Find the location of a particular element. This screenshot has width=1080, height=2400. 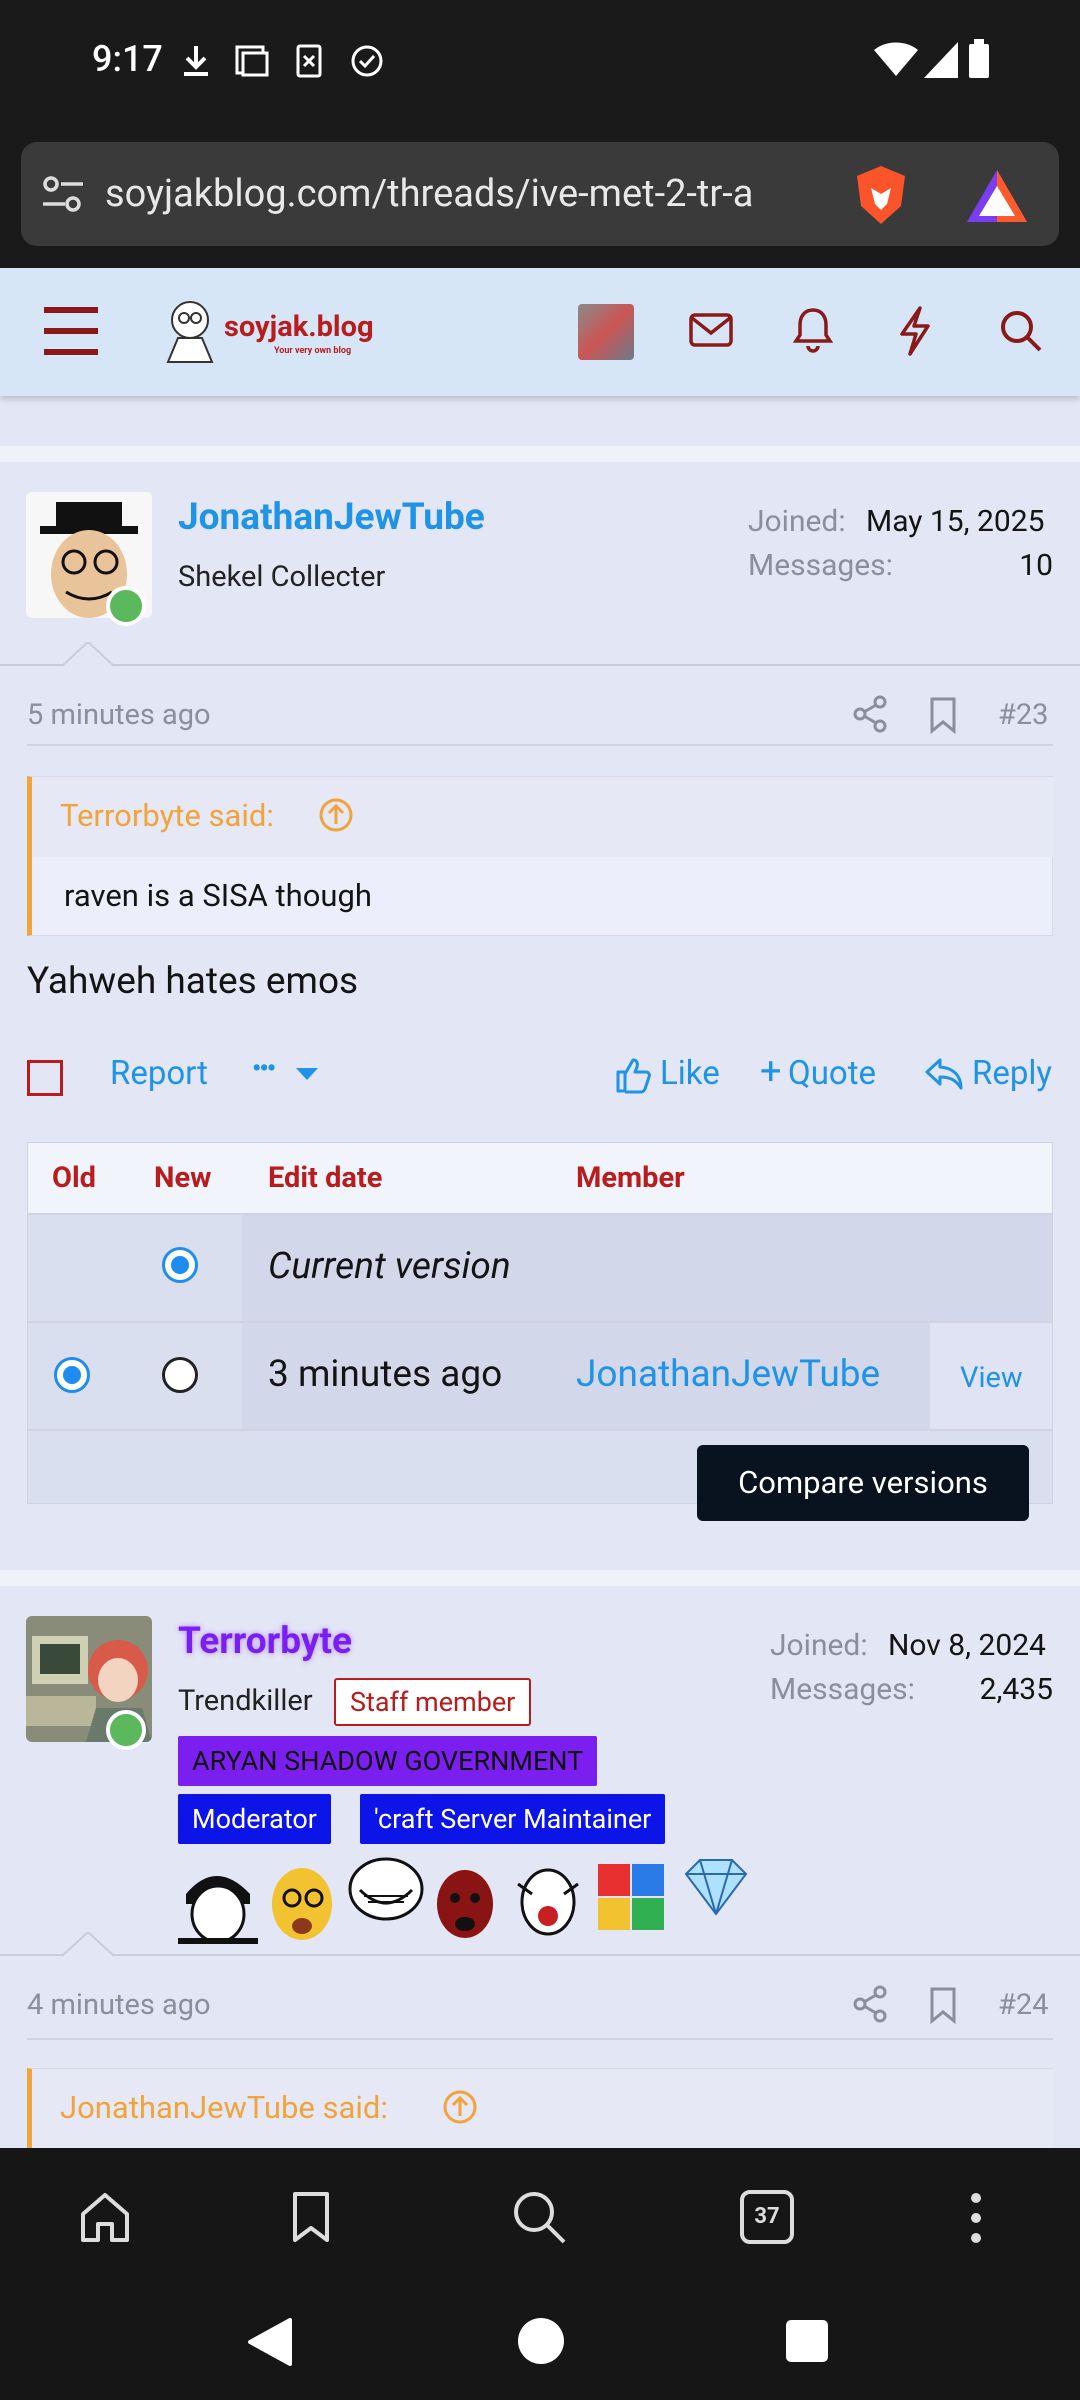

user-avatar is located at coordinates (606, 332).